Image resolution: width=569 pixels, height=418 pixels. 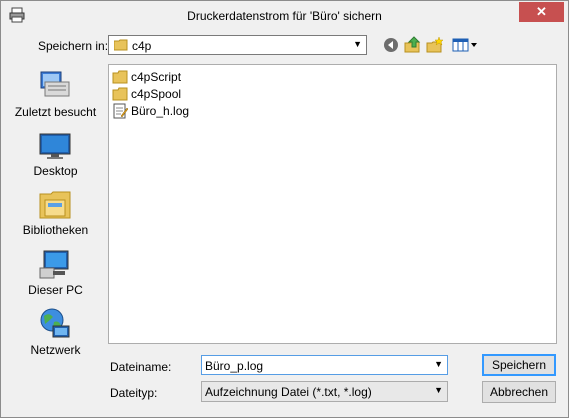 I want to click on window-title: Druckerdatenstrom für 'Büro' sichern, so click(x=284, y=16).